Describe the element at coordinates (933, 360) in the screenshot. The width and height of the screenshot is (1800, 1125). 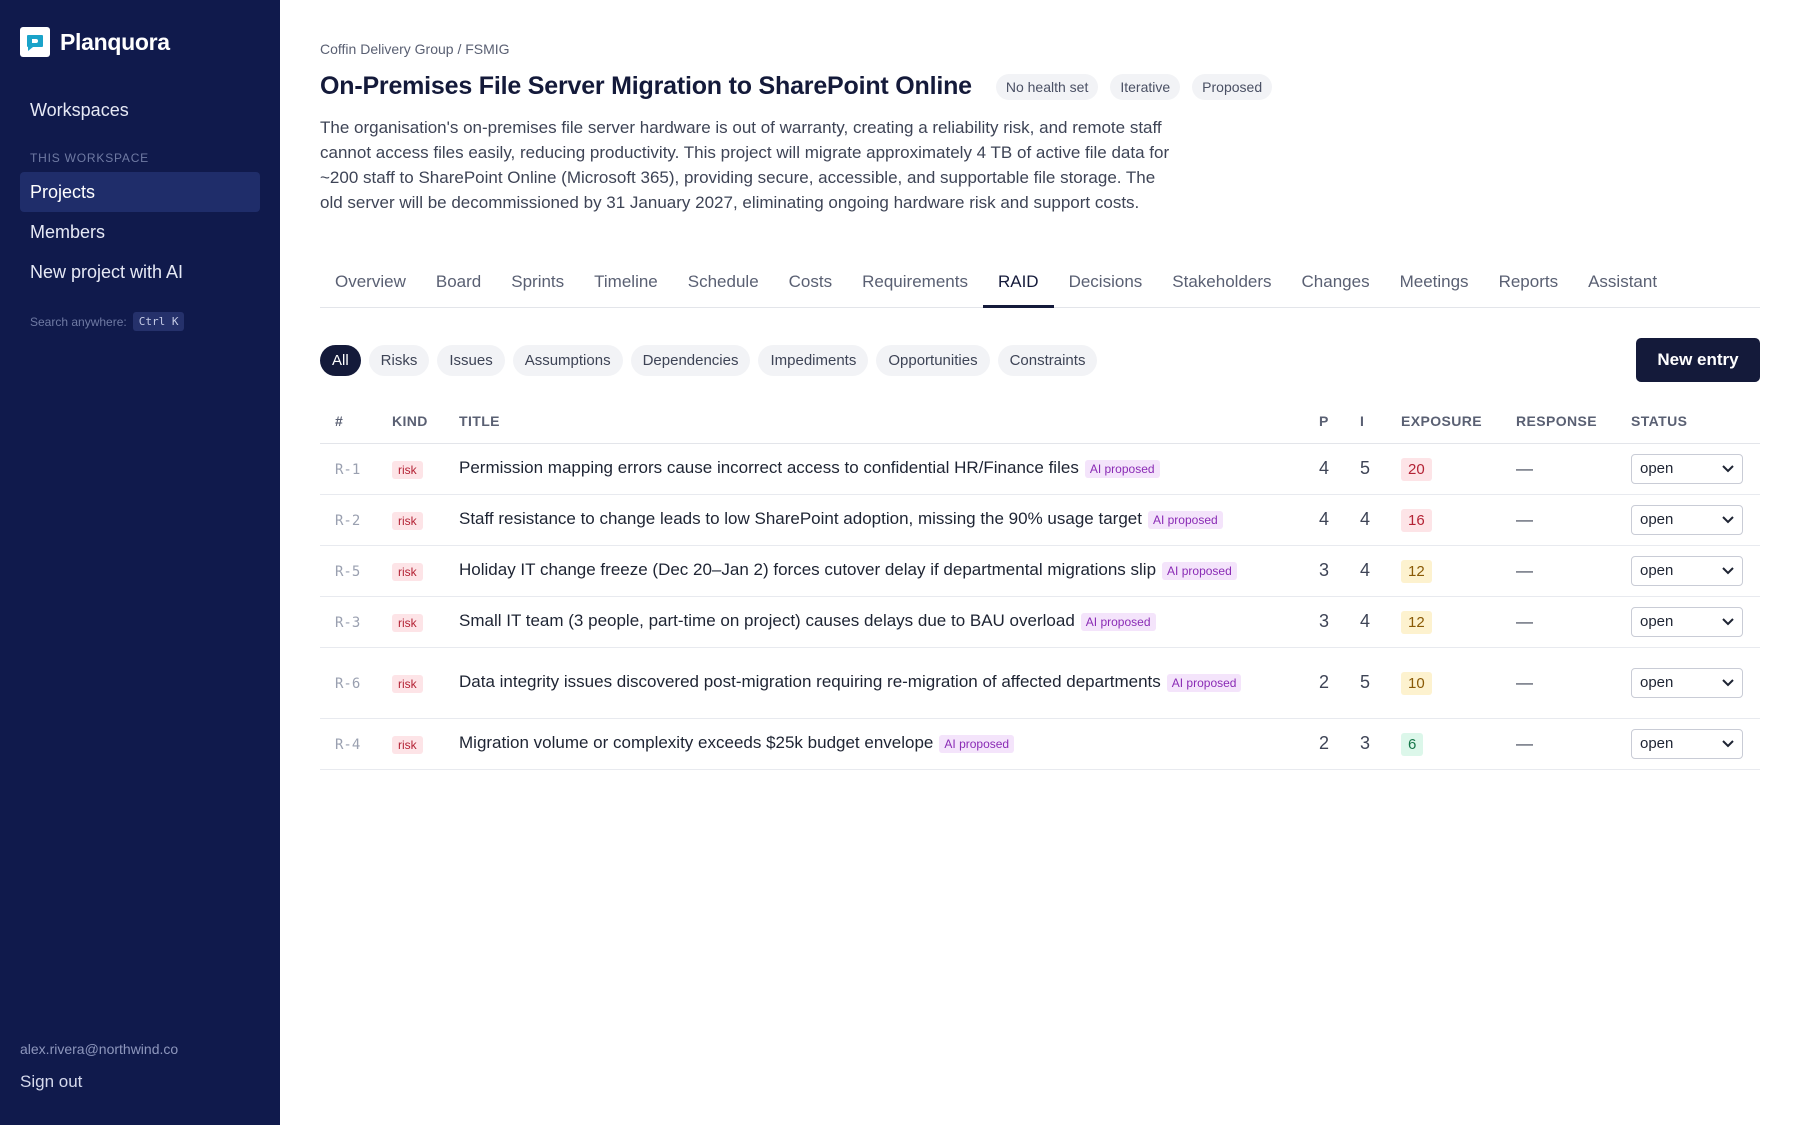
I see `filter-opportunities: Opportunities` at that location.